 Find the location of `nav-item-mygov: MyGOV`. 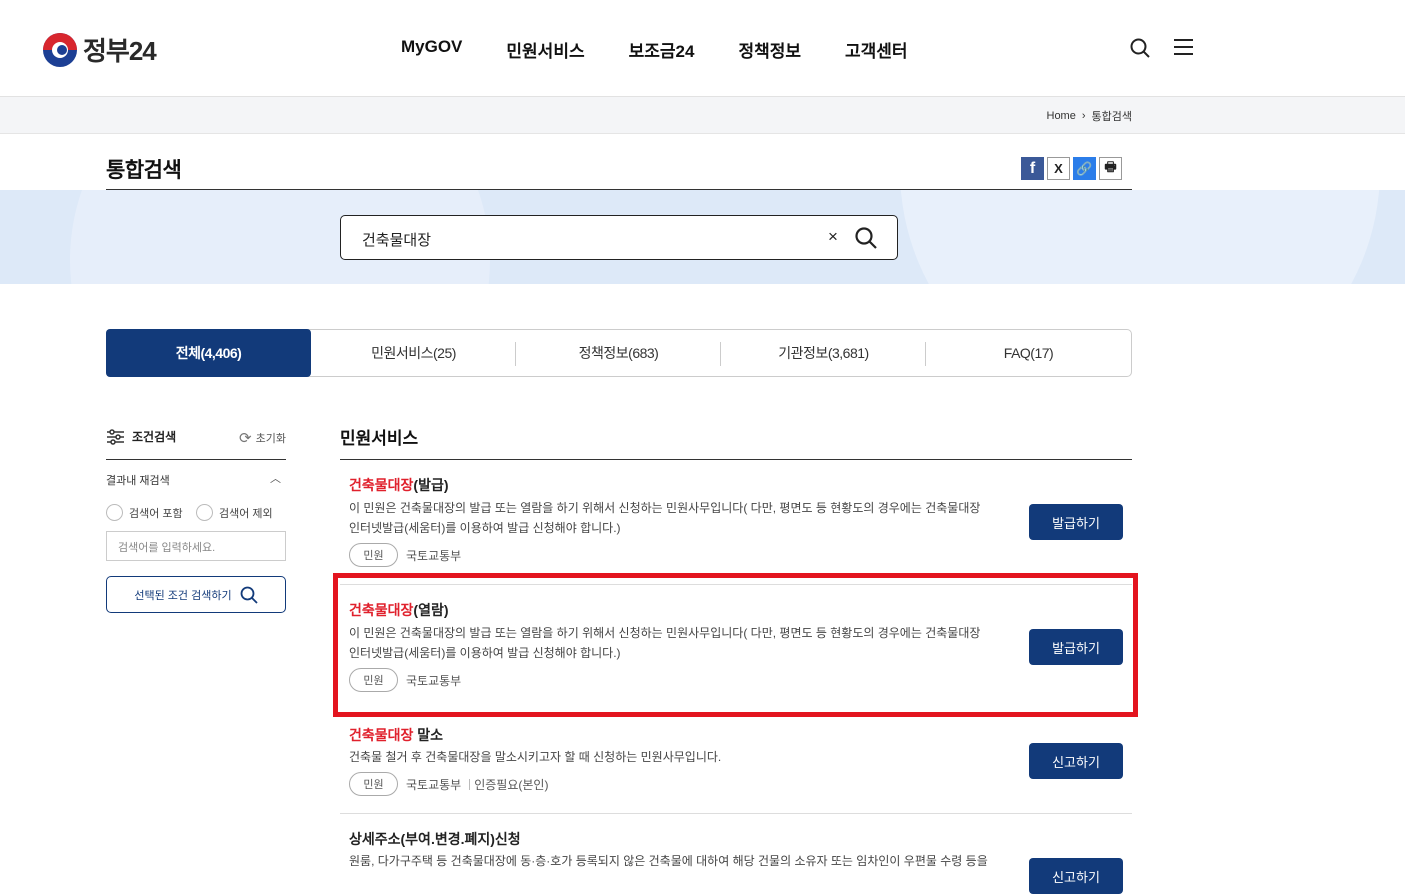

nav-item-mygov: MyGOV is located at coordinates (431, 49).